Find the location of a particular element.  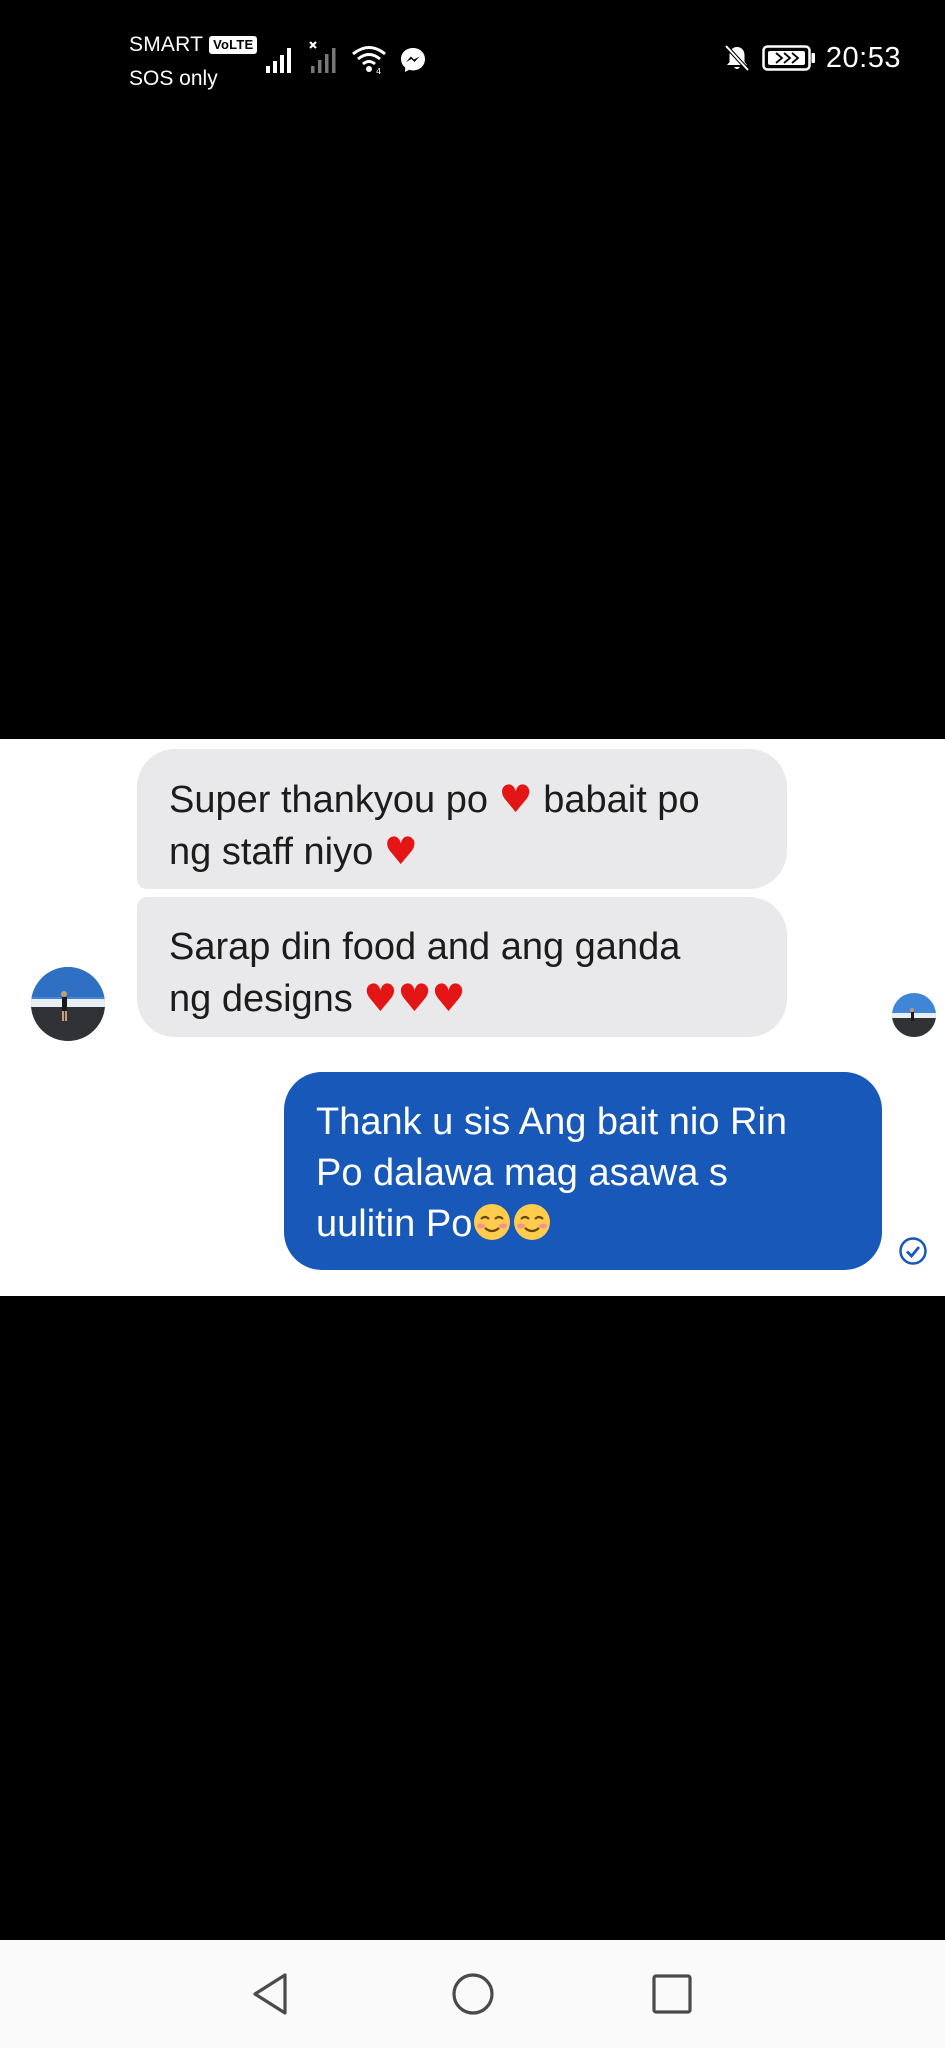

back-button is located at coordinates (270, 1994).